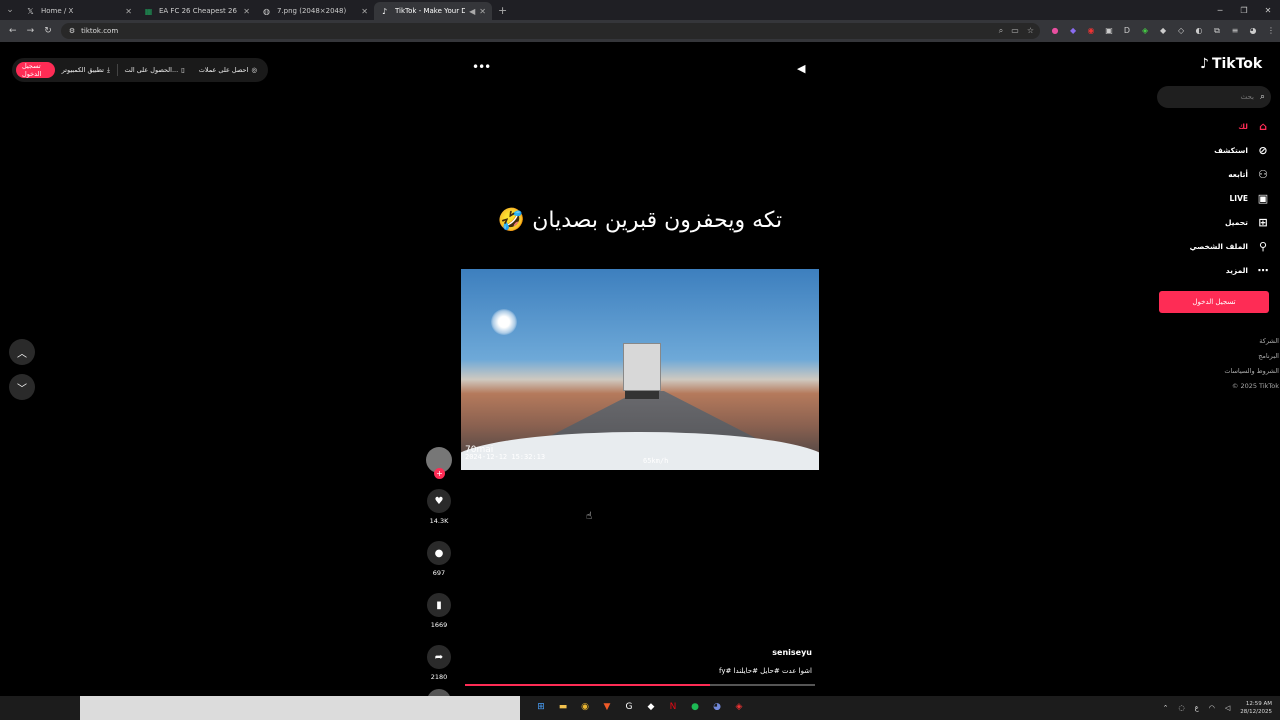  I want to click on profile-avatar-icon: ◕, so click(1253, 31).